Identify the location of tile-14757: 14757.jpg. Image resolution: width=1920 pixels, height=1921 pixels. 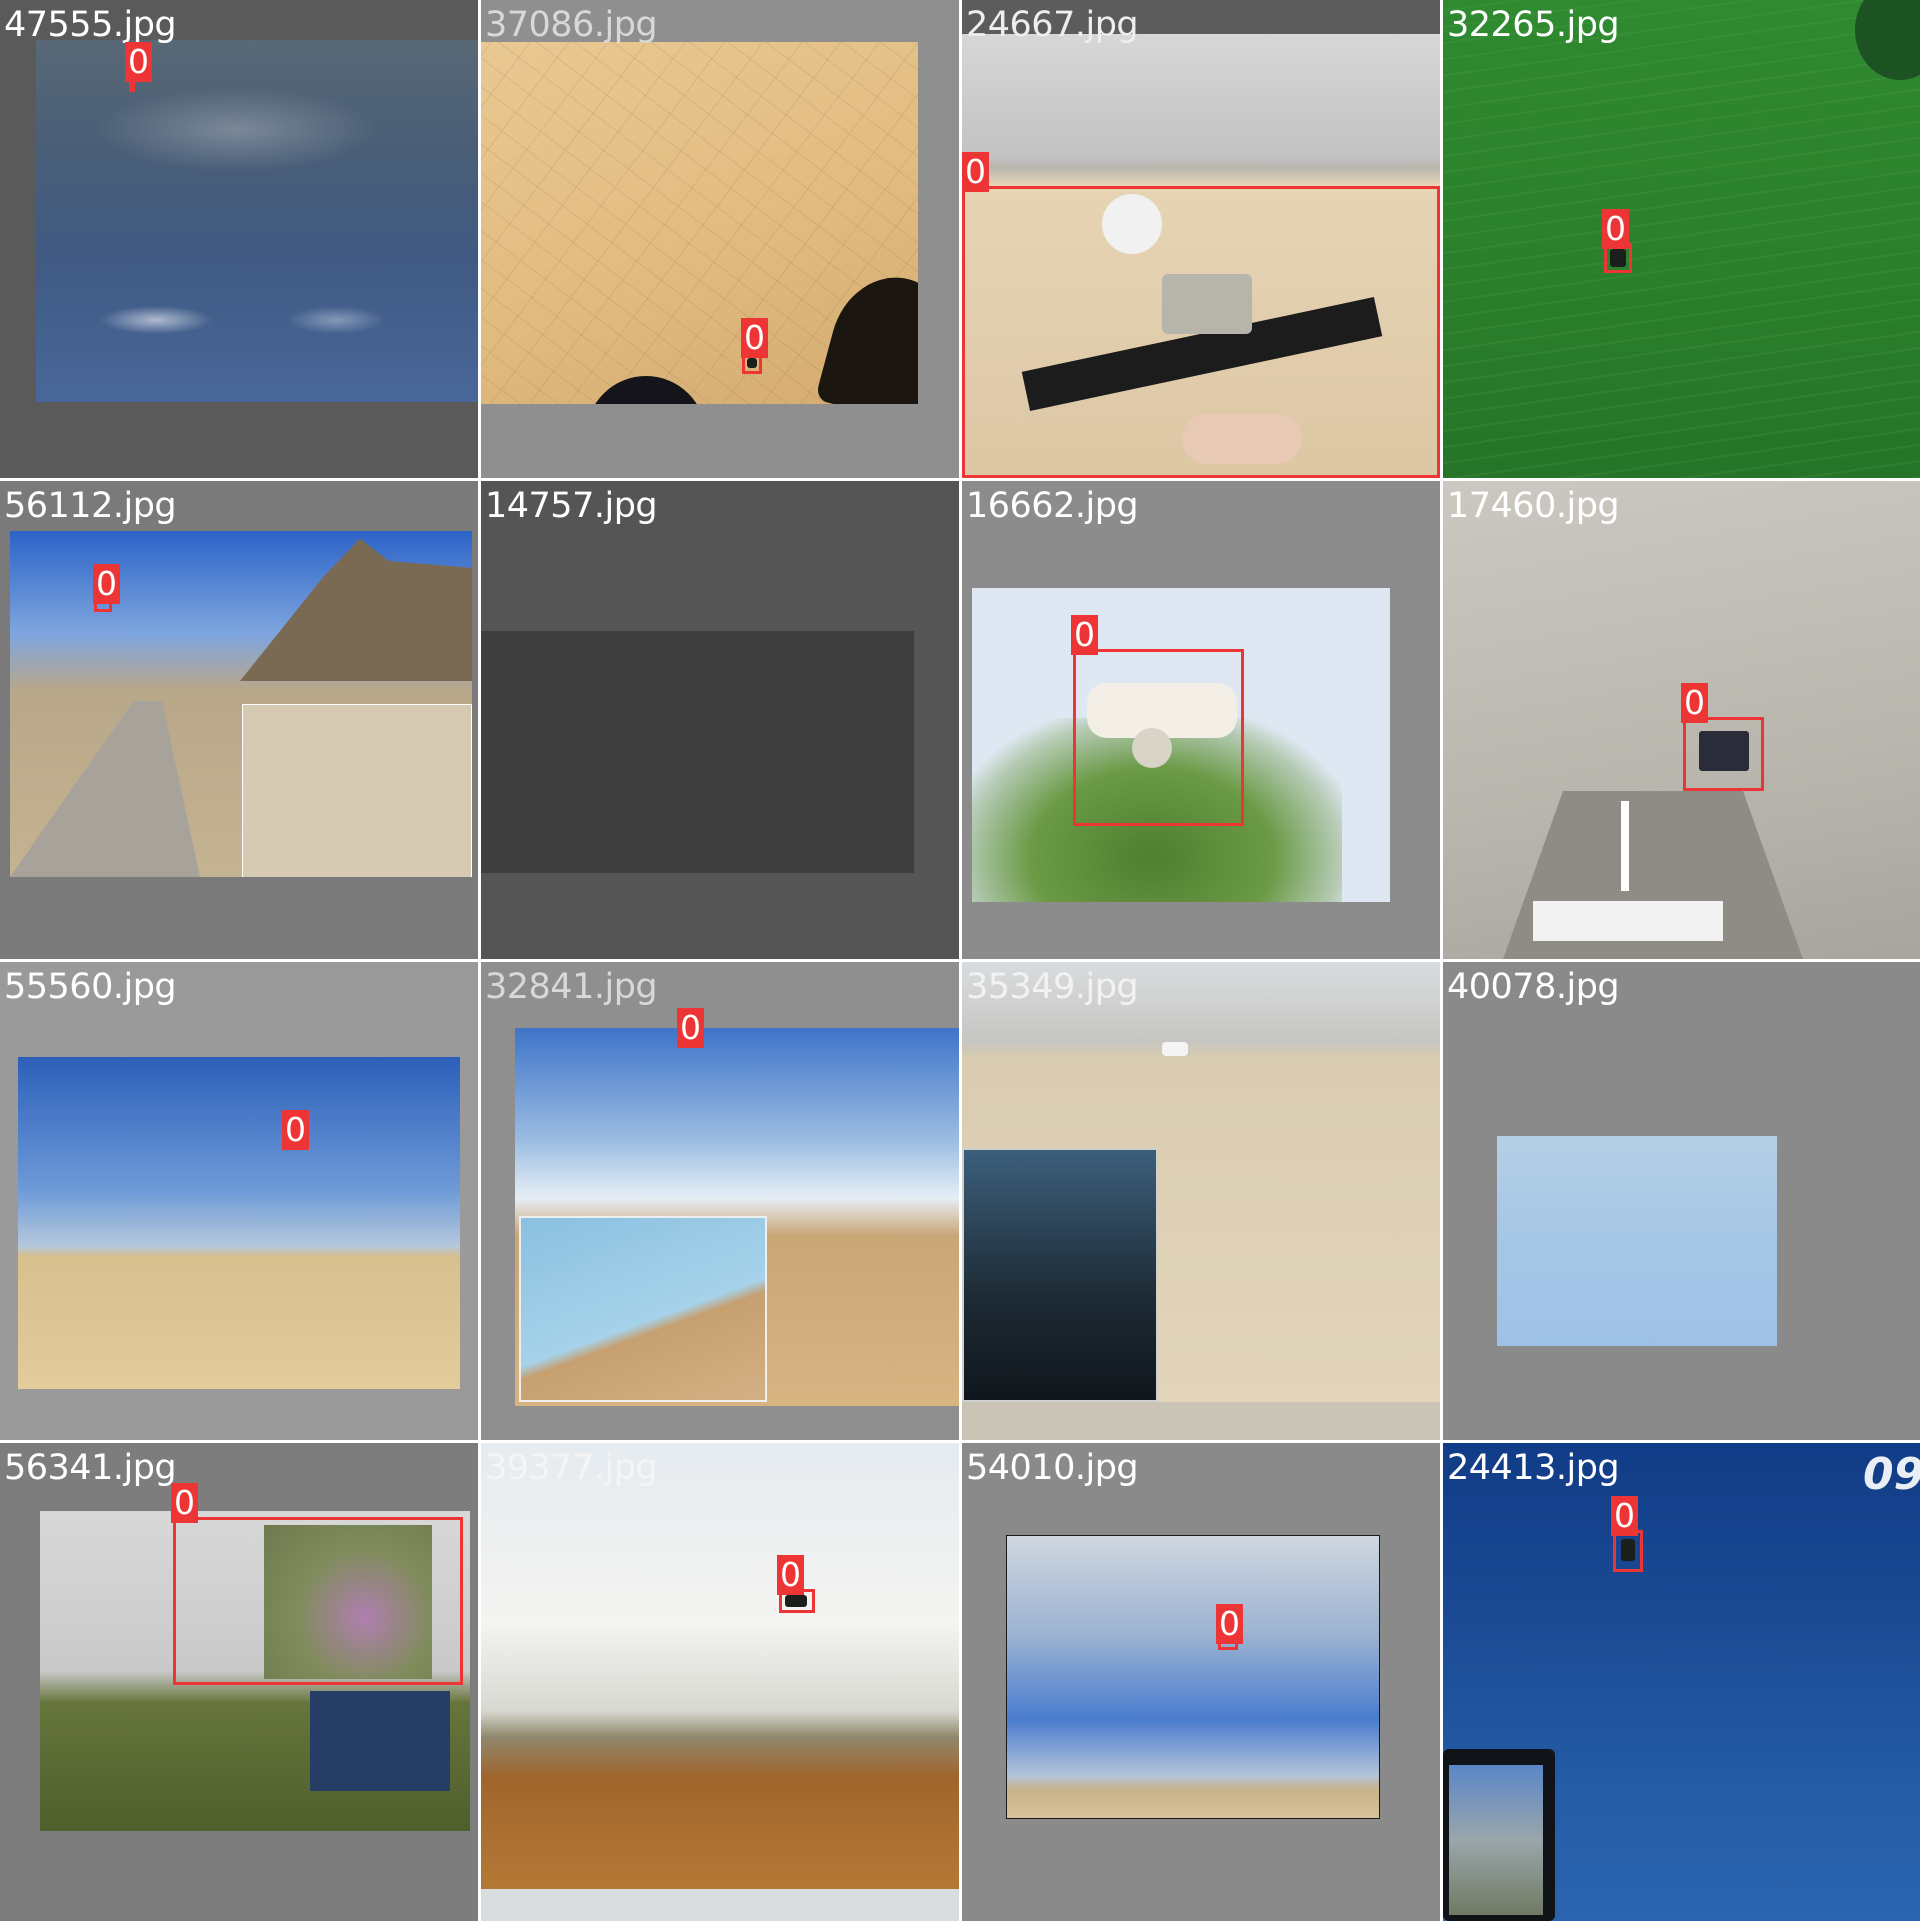
(720, 720).